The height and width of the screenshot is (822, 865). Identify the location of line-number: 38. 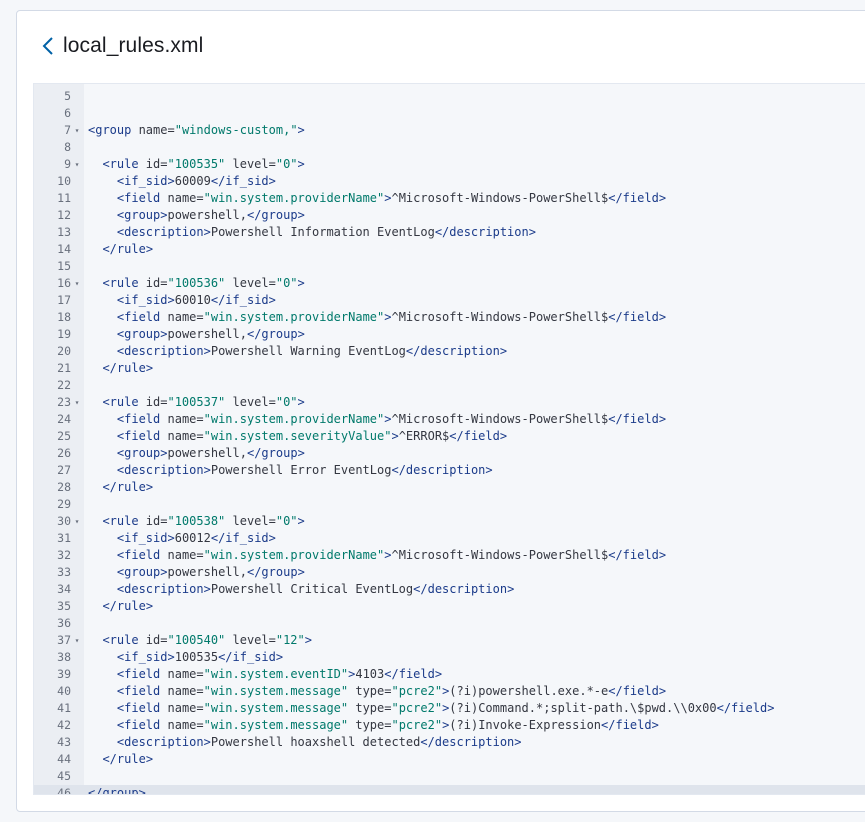
(64, 657).